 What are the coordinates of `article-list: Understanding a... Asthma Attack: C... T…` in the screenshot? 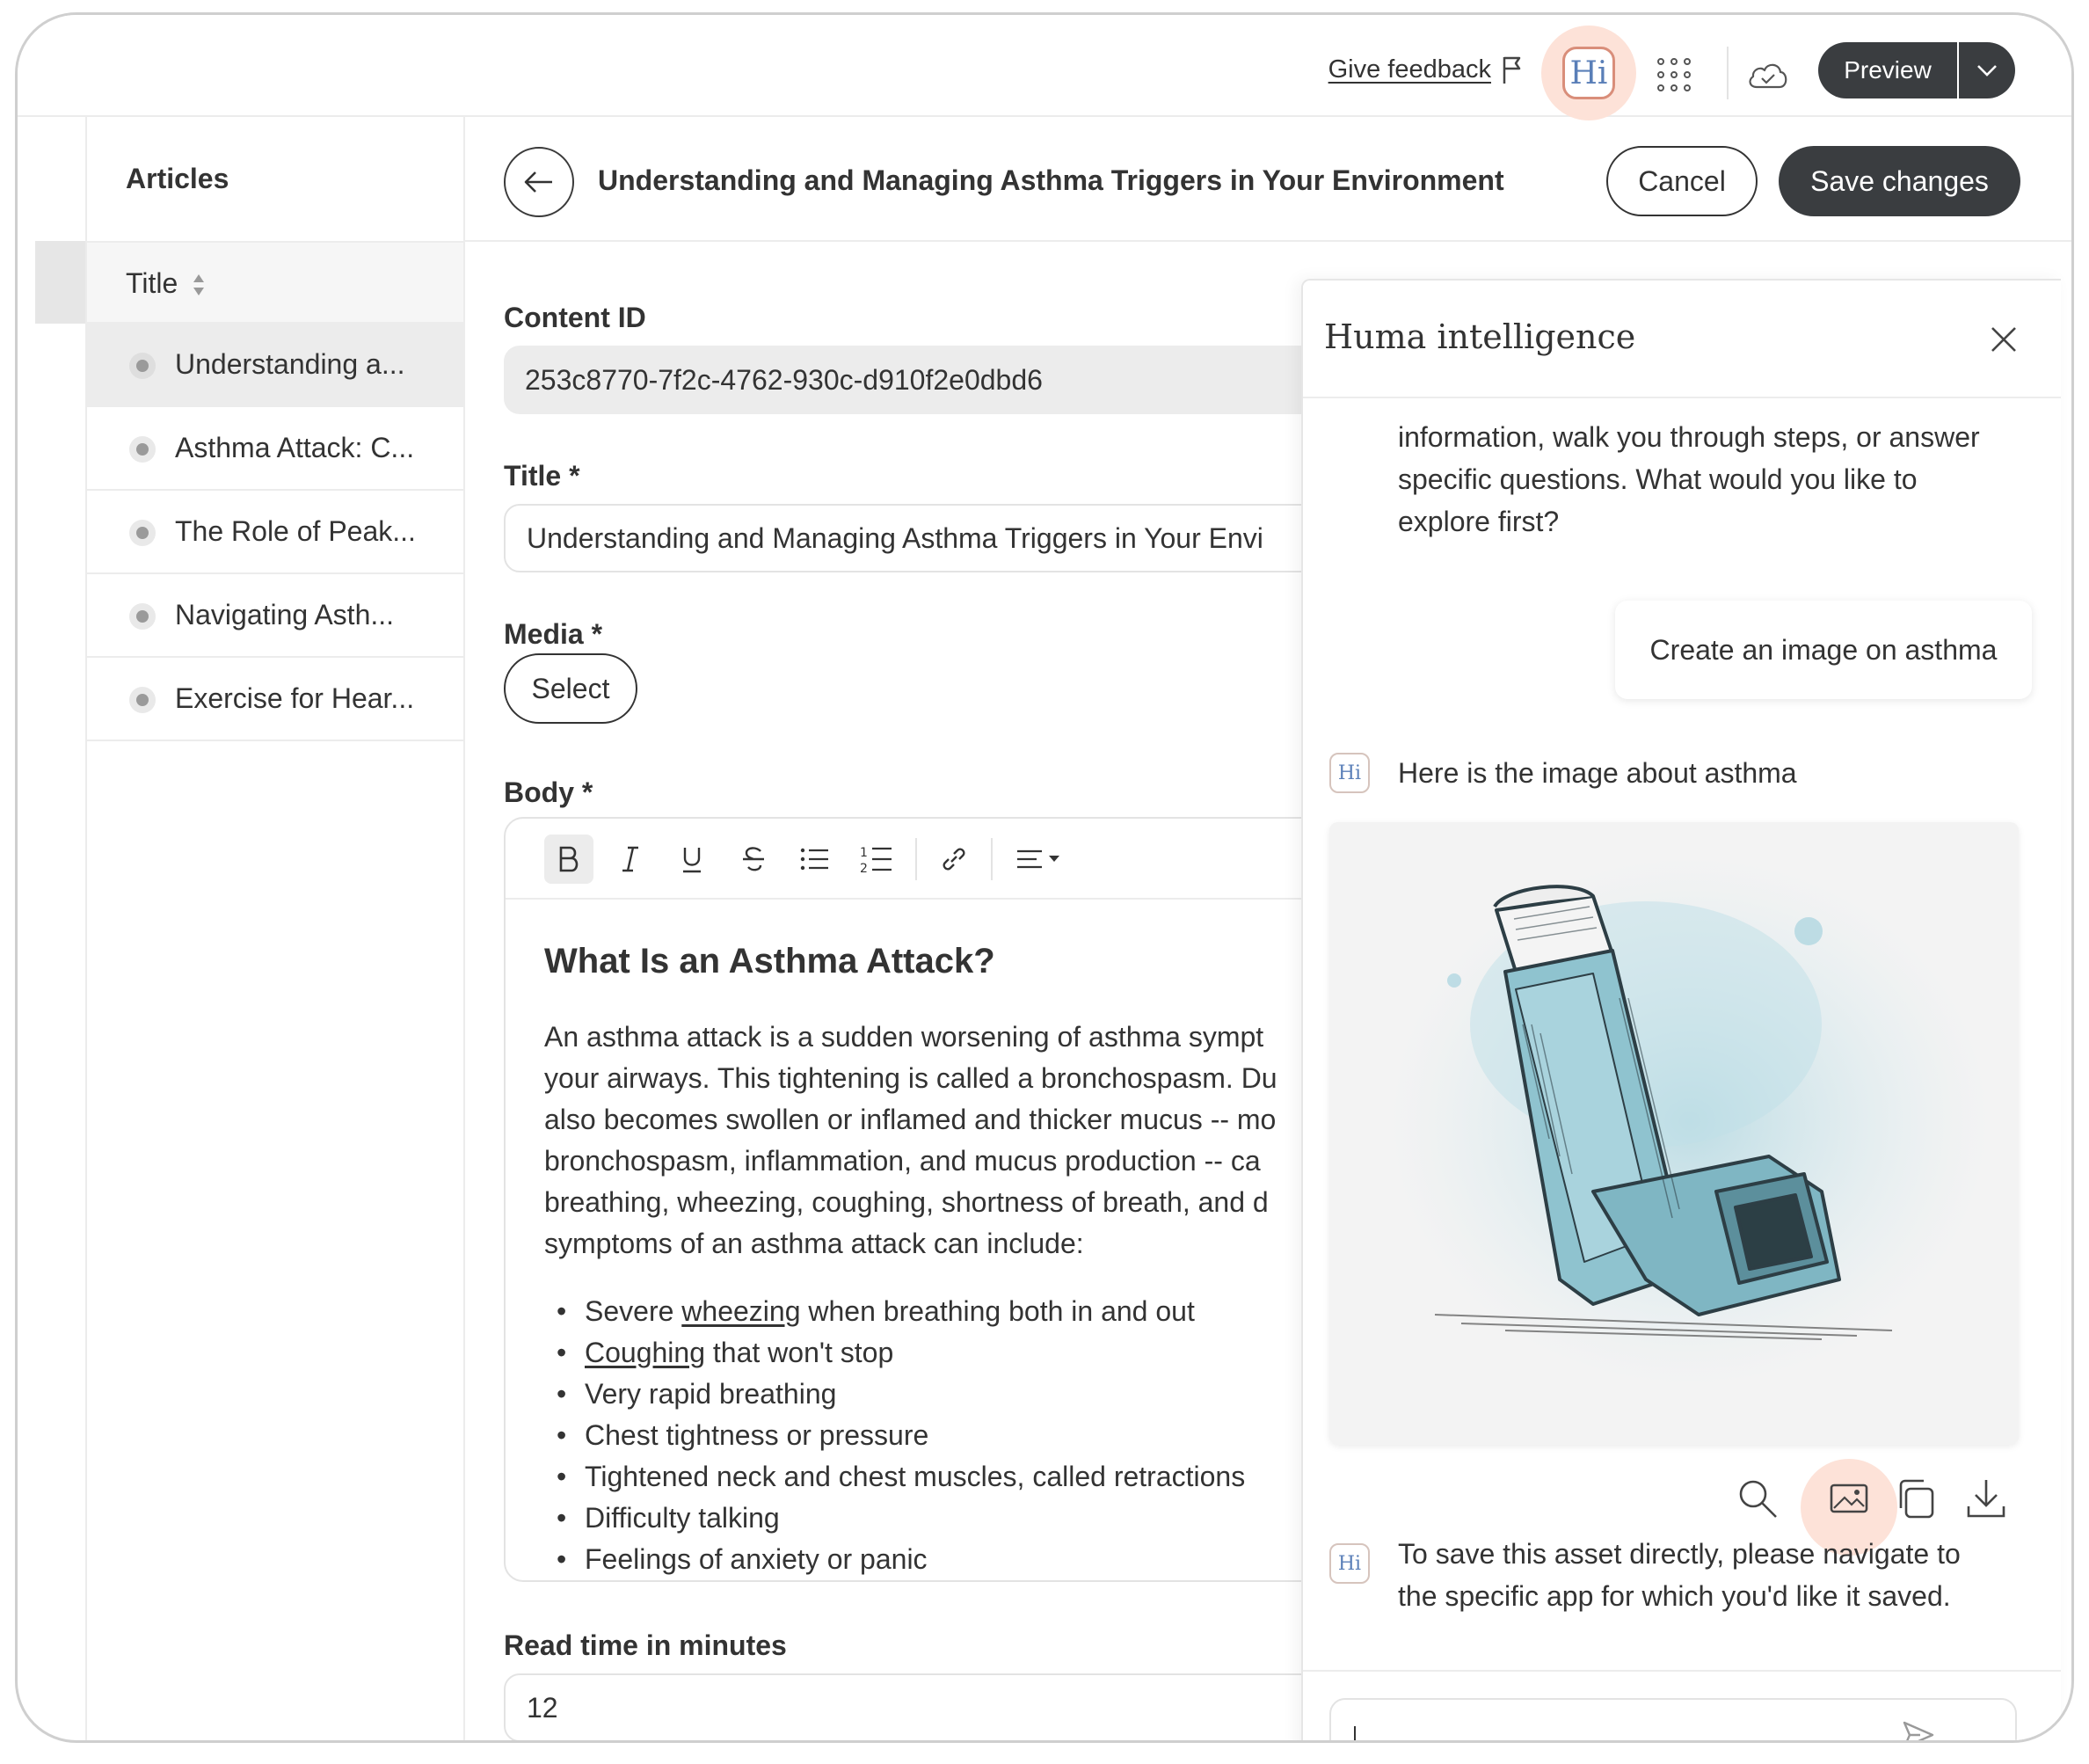 It's located at (275, 532).